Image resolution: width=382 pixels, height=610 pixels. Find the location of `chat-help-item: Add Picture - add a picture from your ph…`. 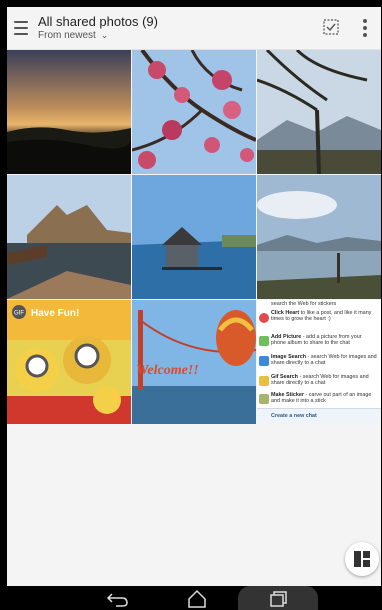

chat-help-item: Add Picture - add a picture from your ph… is located at coordinates (316, 340).